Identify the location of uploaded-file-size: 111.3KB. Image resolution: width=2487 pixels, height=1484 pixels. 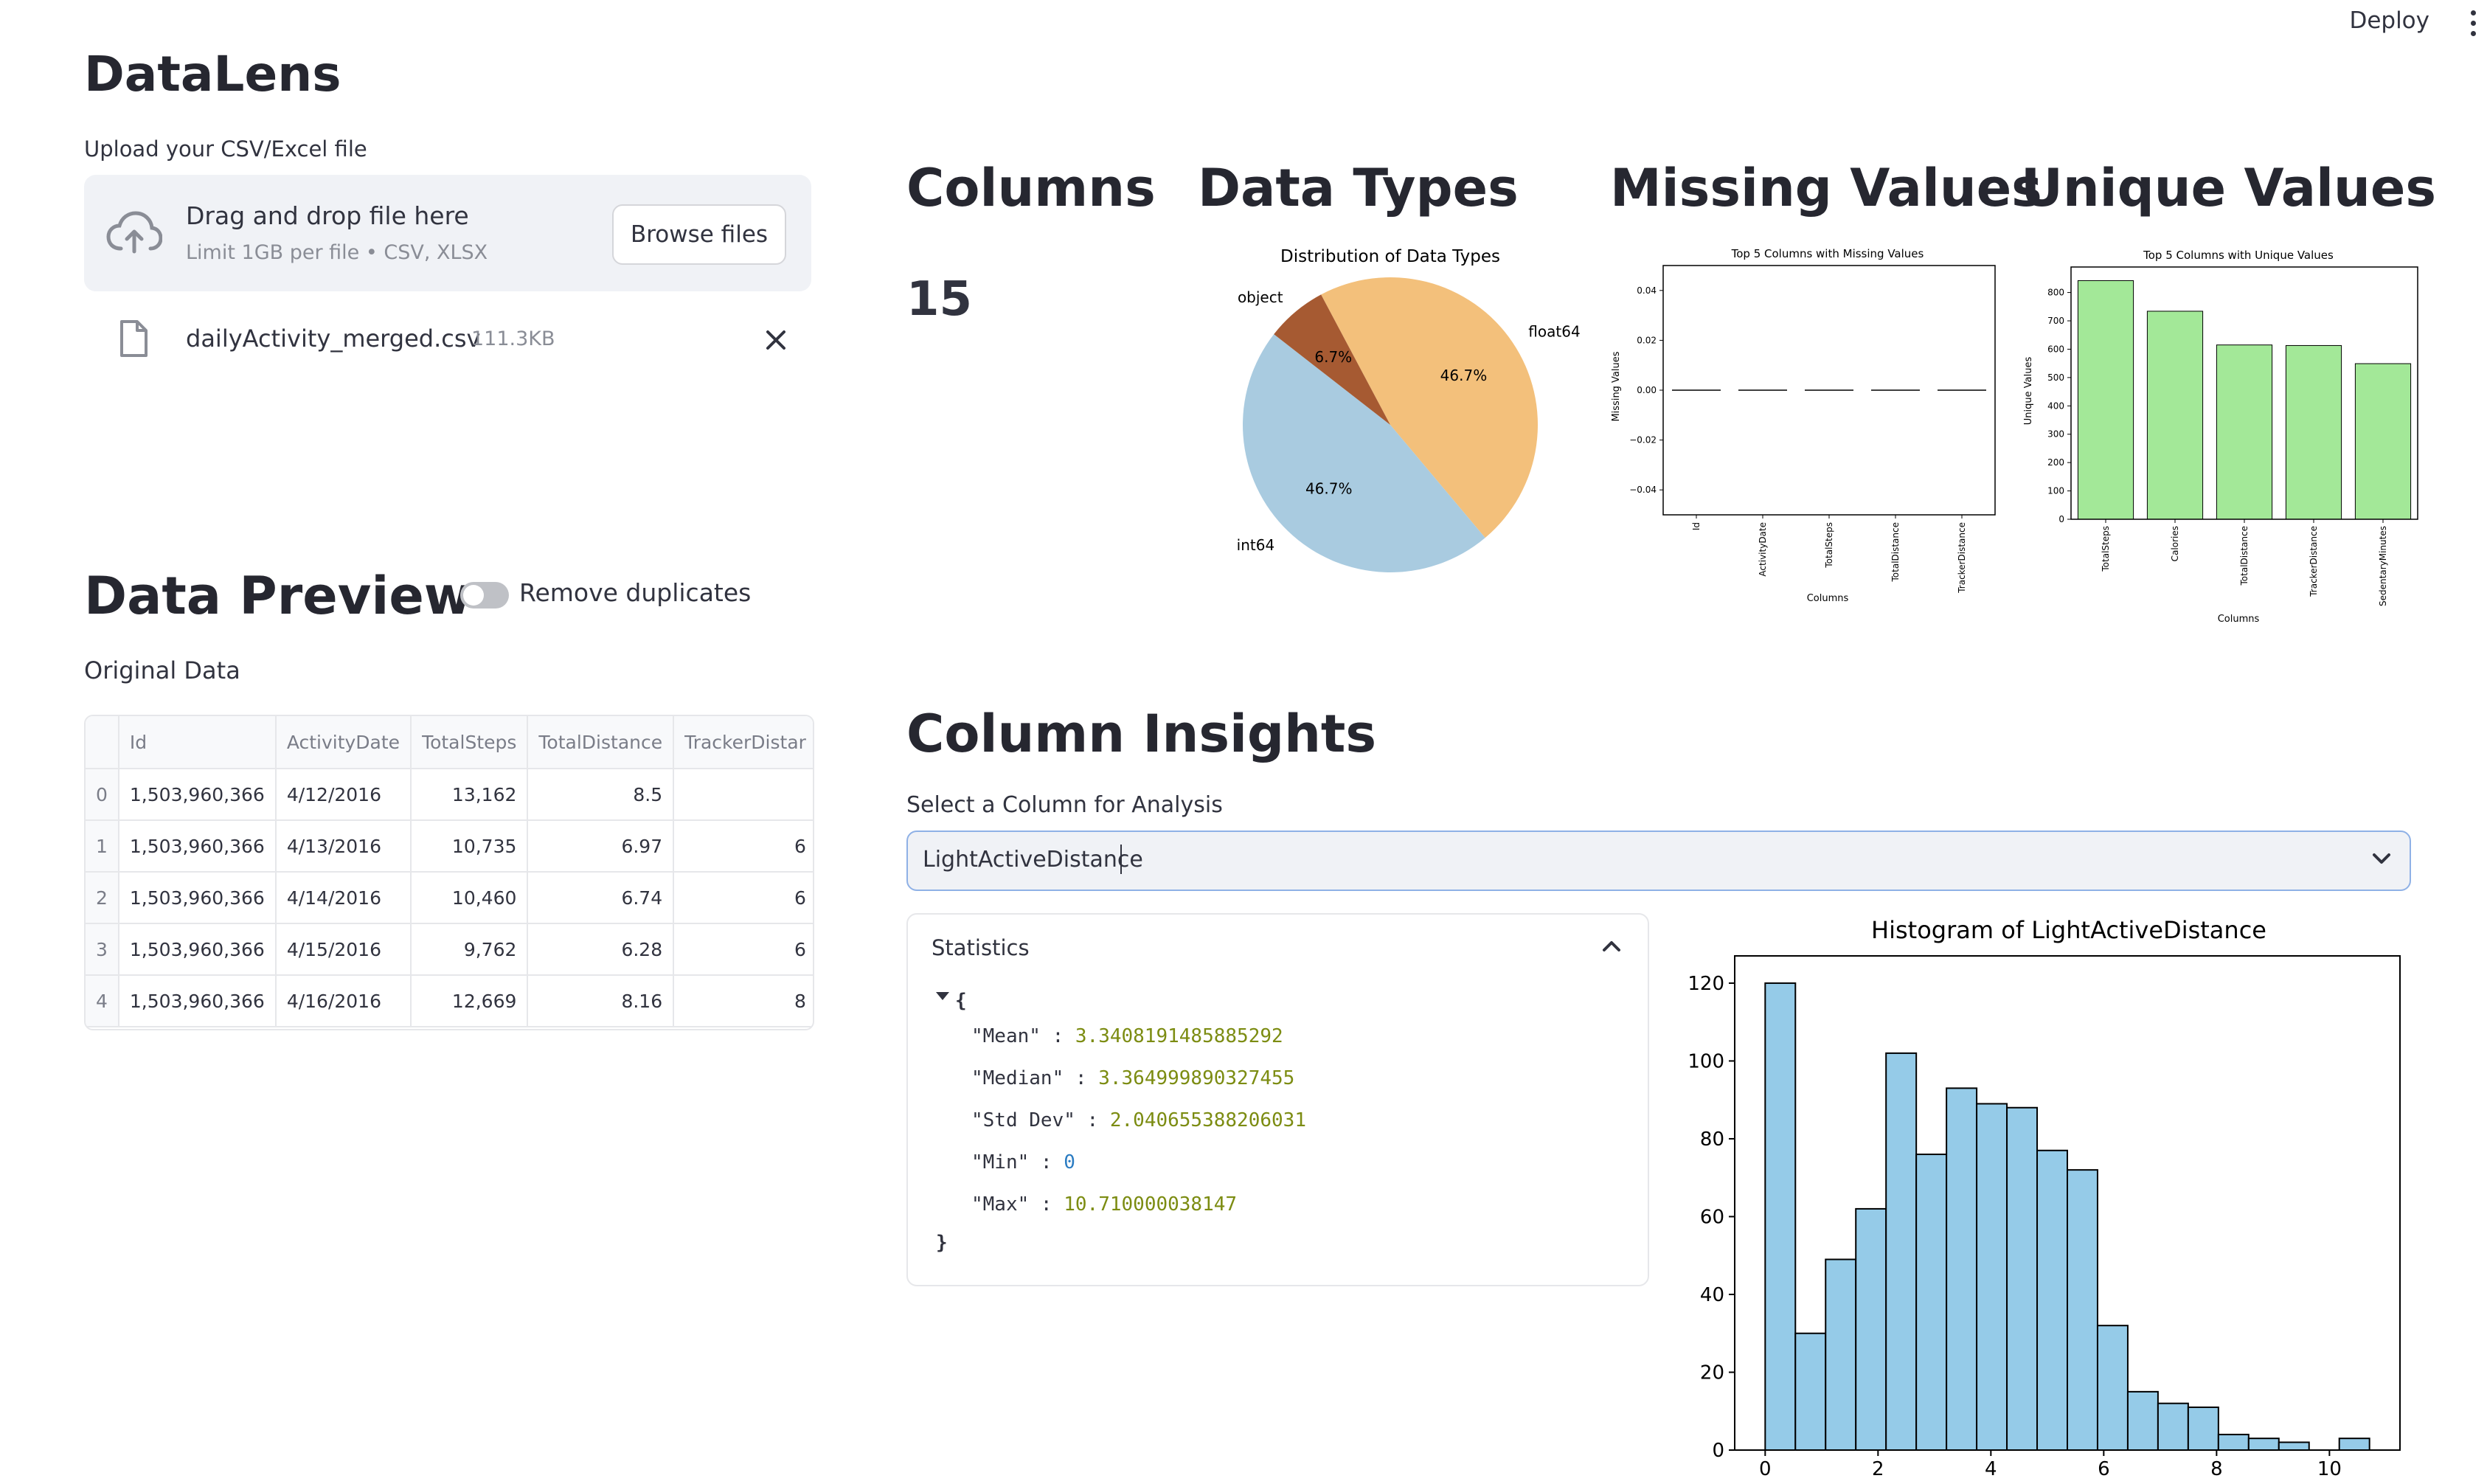
(513, 338).